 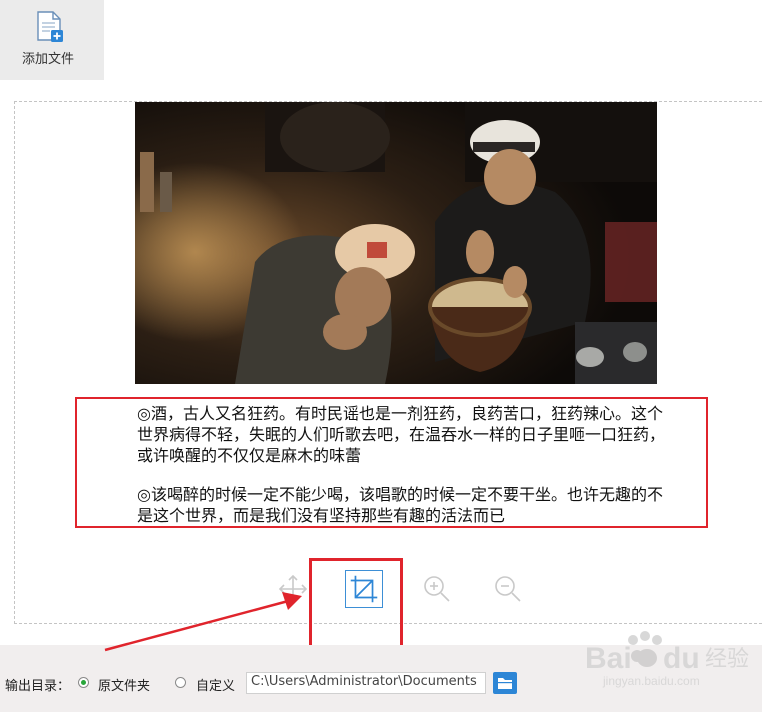 I want to click on zoom-in-icon, so click(x=437, y=589).